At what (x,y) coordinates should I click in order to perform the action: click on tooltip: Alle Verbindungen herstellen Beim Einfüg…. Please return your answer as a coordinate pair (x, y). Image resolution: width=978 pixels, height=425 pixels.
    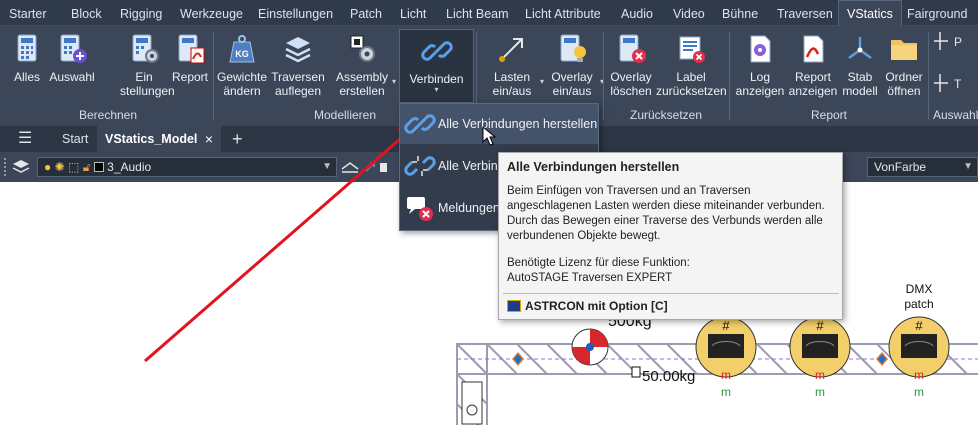
    Looking at the image, I should click on (670, 236).